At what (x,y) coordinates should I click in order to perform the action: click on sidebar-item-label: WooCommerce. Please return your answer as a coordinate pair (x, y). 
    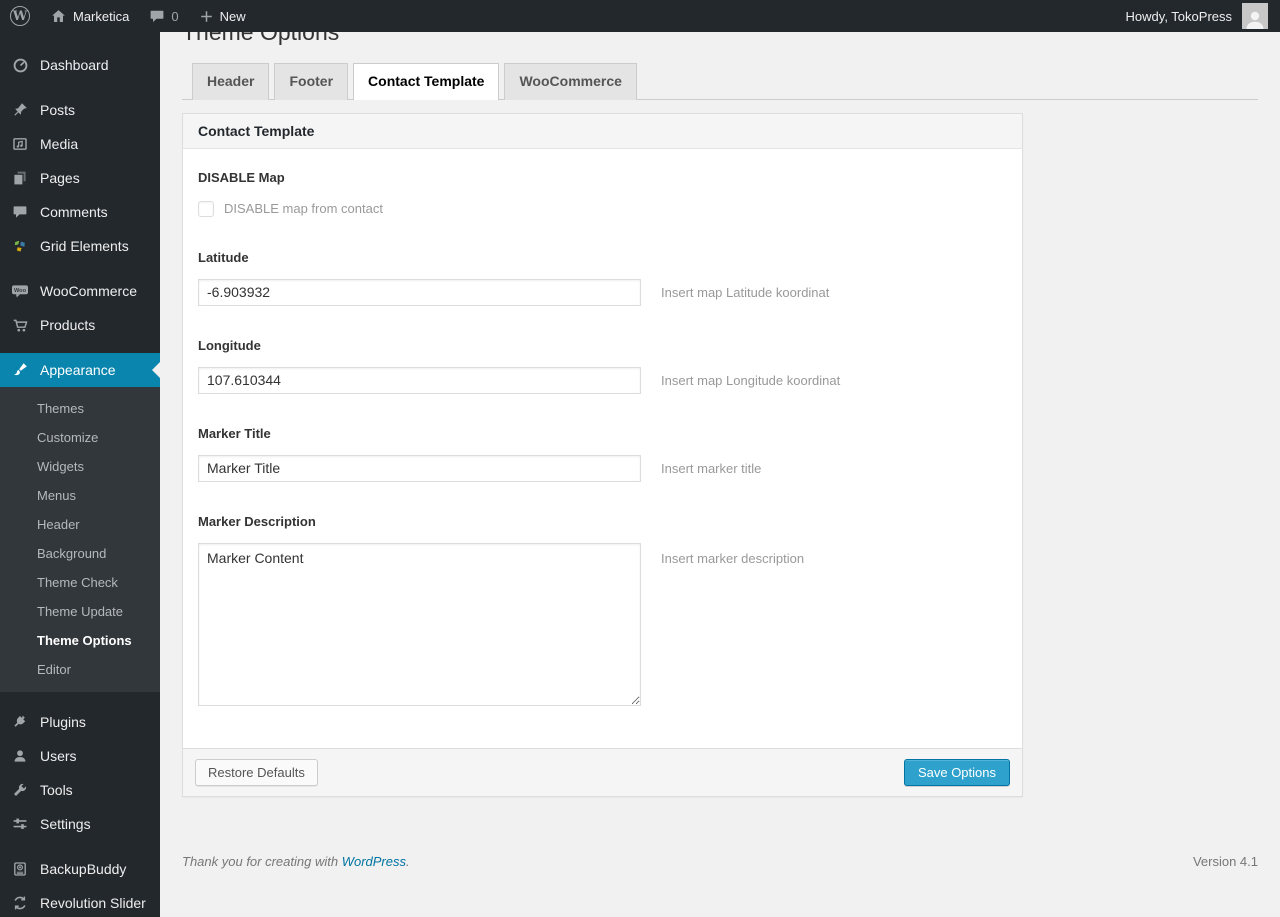
    Looking at the image, I should click on (88, 291).